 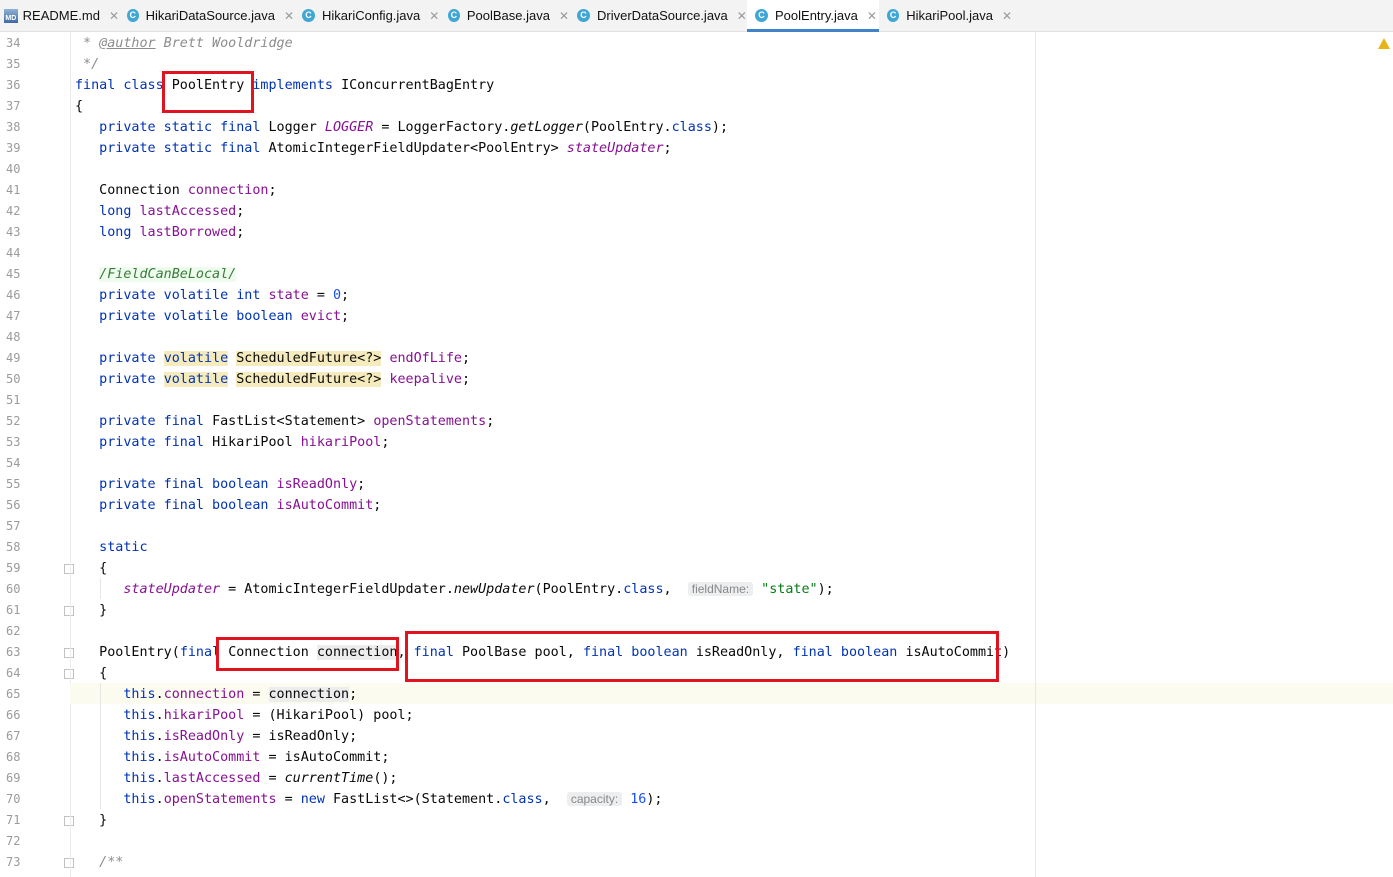 What do you see at coordinates (1384, 43) in the screenshot?
I see `warning-icon` at bounding box center [1384, 43].